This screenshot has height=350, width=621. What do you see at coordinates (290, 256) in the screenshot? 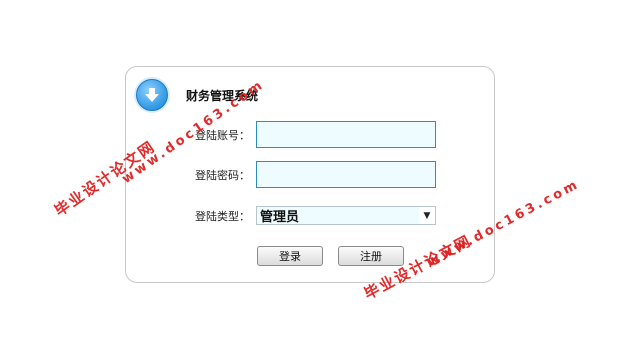
I see `login-button: 登录` at bounding box center [290, 256].